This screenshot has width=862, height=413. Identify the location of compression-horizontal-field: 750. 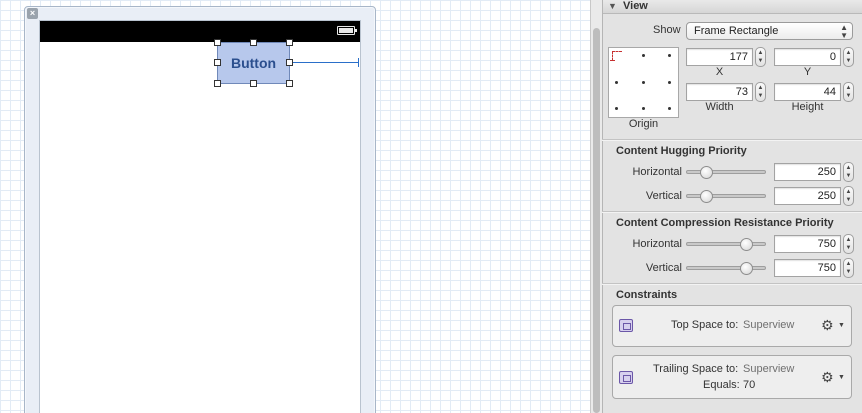
(807, 244).